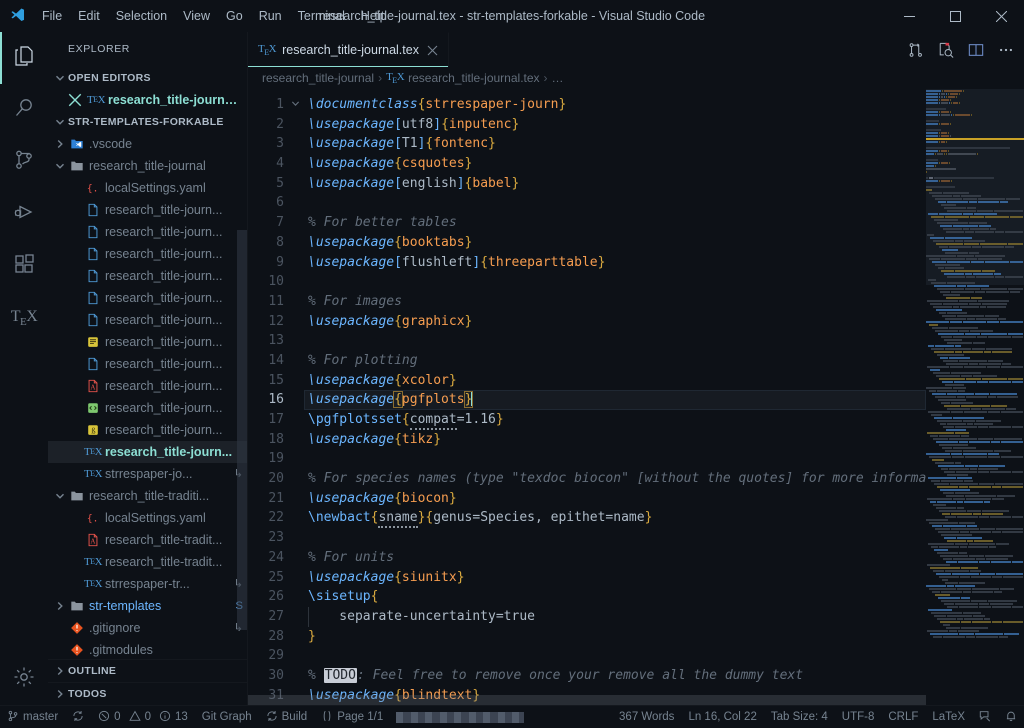  Describe the element at coordinates (24, 162) in the screenshot. I see `activity-source-control` at that location.